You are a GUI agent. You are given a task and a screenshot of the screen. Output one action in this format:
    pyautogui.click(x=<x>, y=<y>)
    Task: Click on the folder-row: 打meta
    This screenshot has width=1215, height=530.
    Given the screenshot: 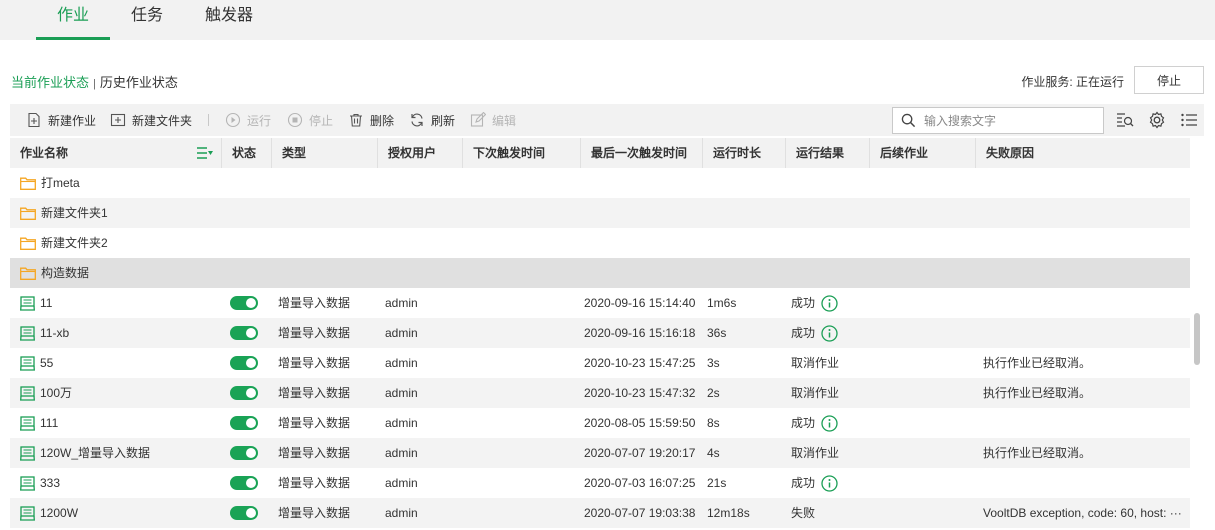 What is the action you would take?
    pyautogui.click(x=600, y=183)
    